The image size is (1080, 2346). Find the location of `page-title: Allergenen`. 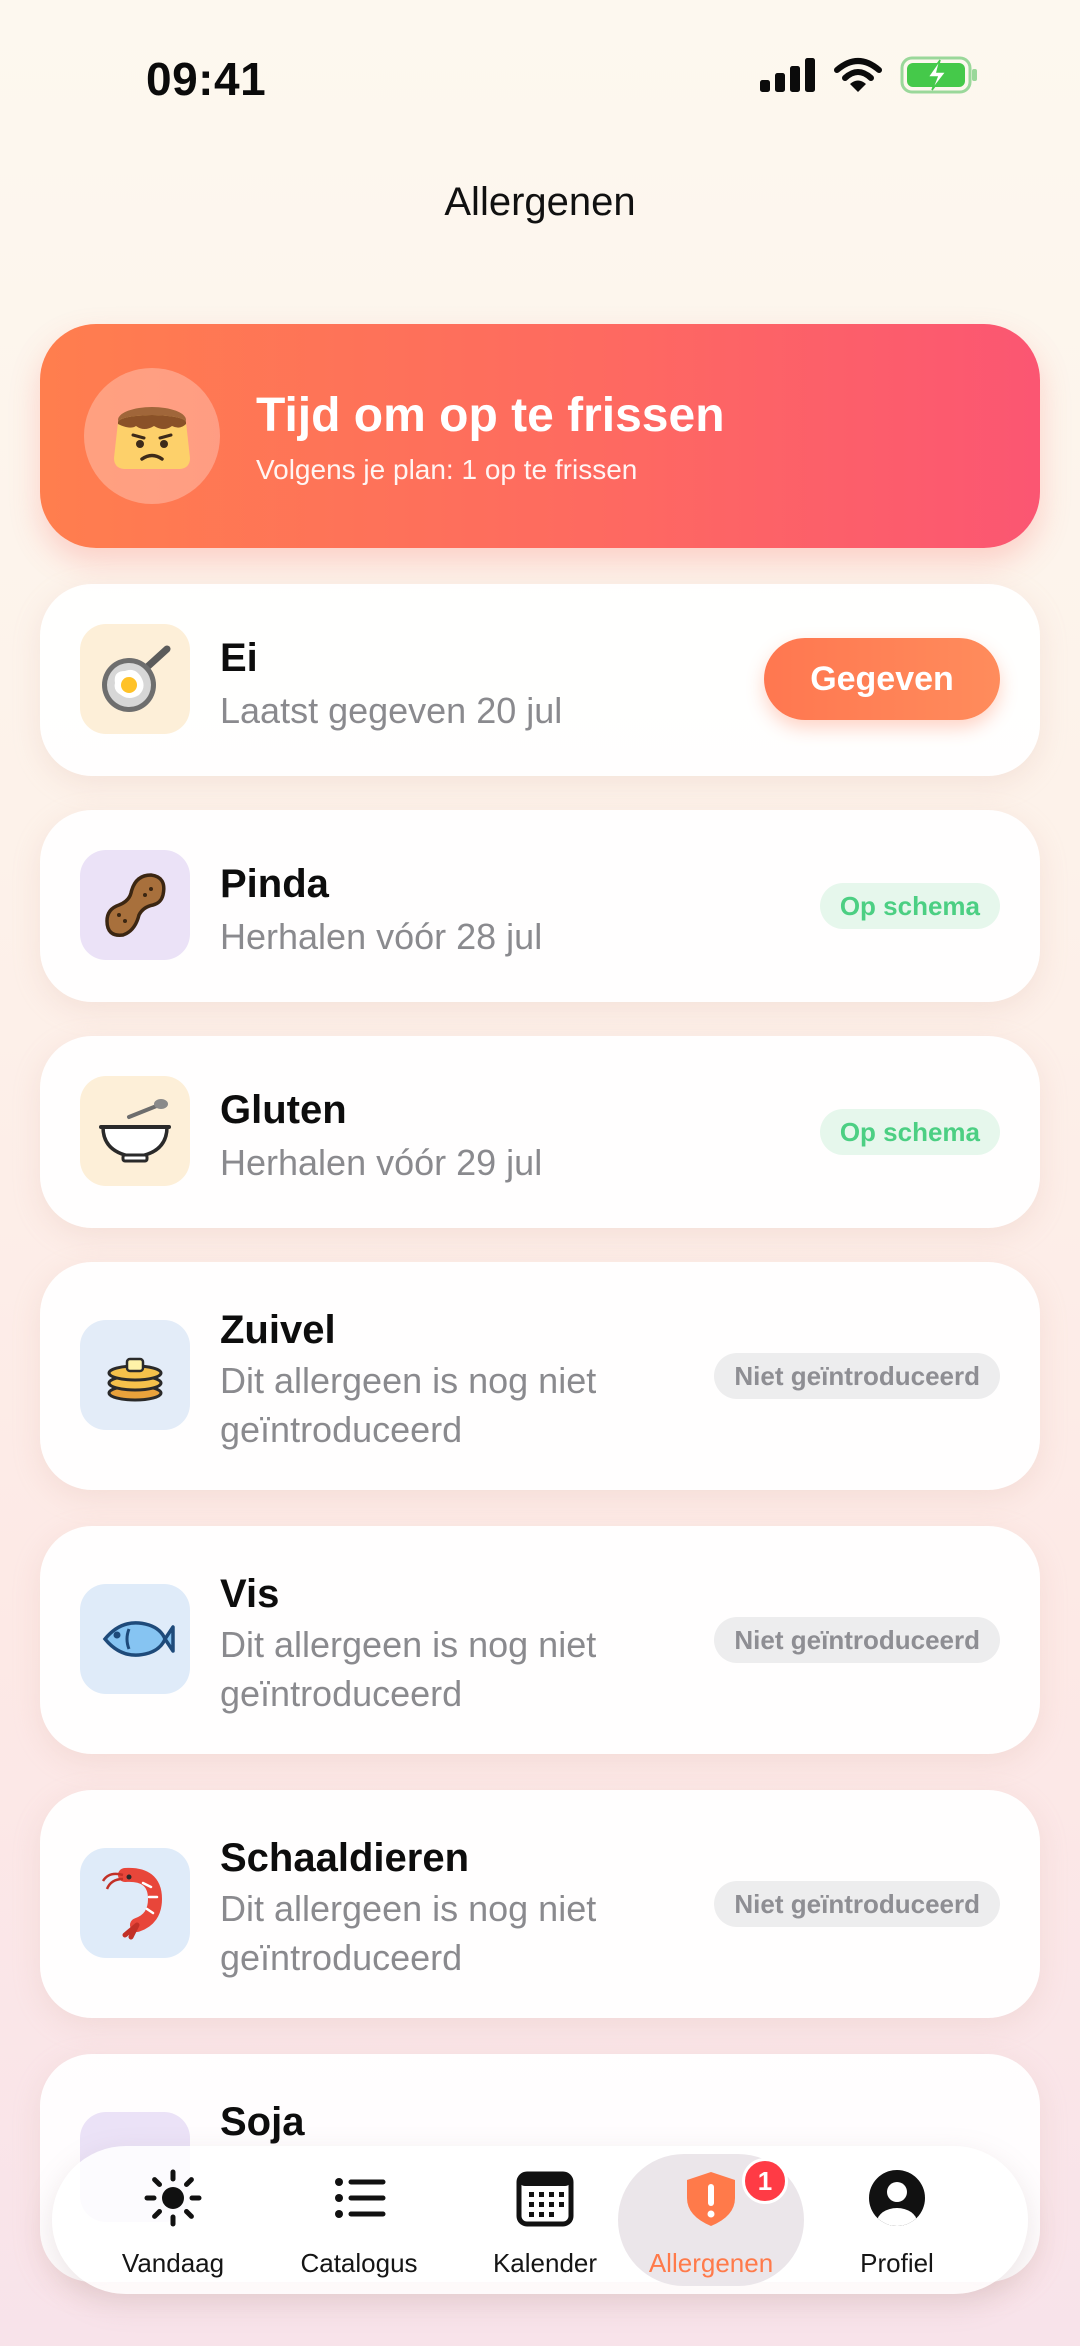

page-title: Allergenen is located at coordinates (540, 202).